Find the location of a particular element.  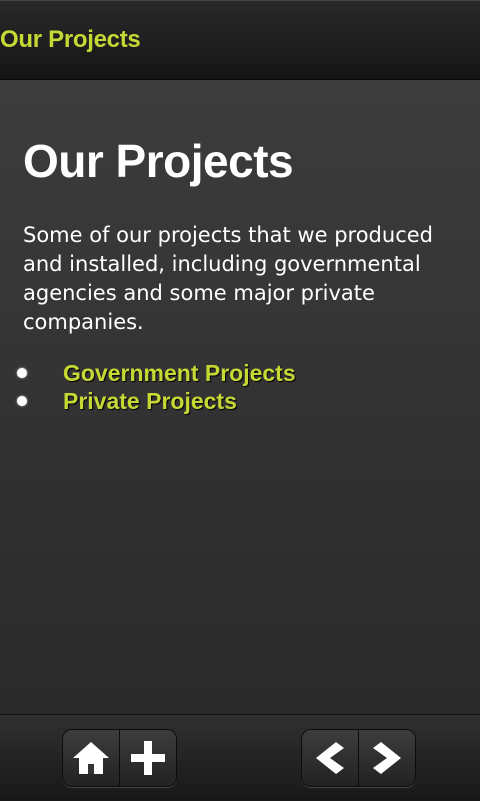

list-item: Government Projects is located at coordinates (240, 373).